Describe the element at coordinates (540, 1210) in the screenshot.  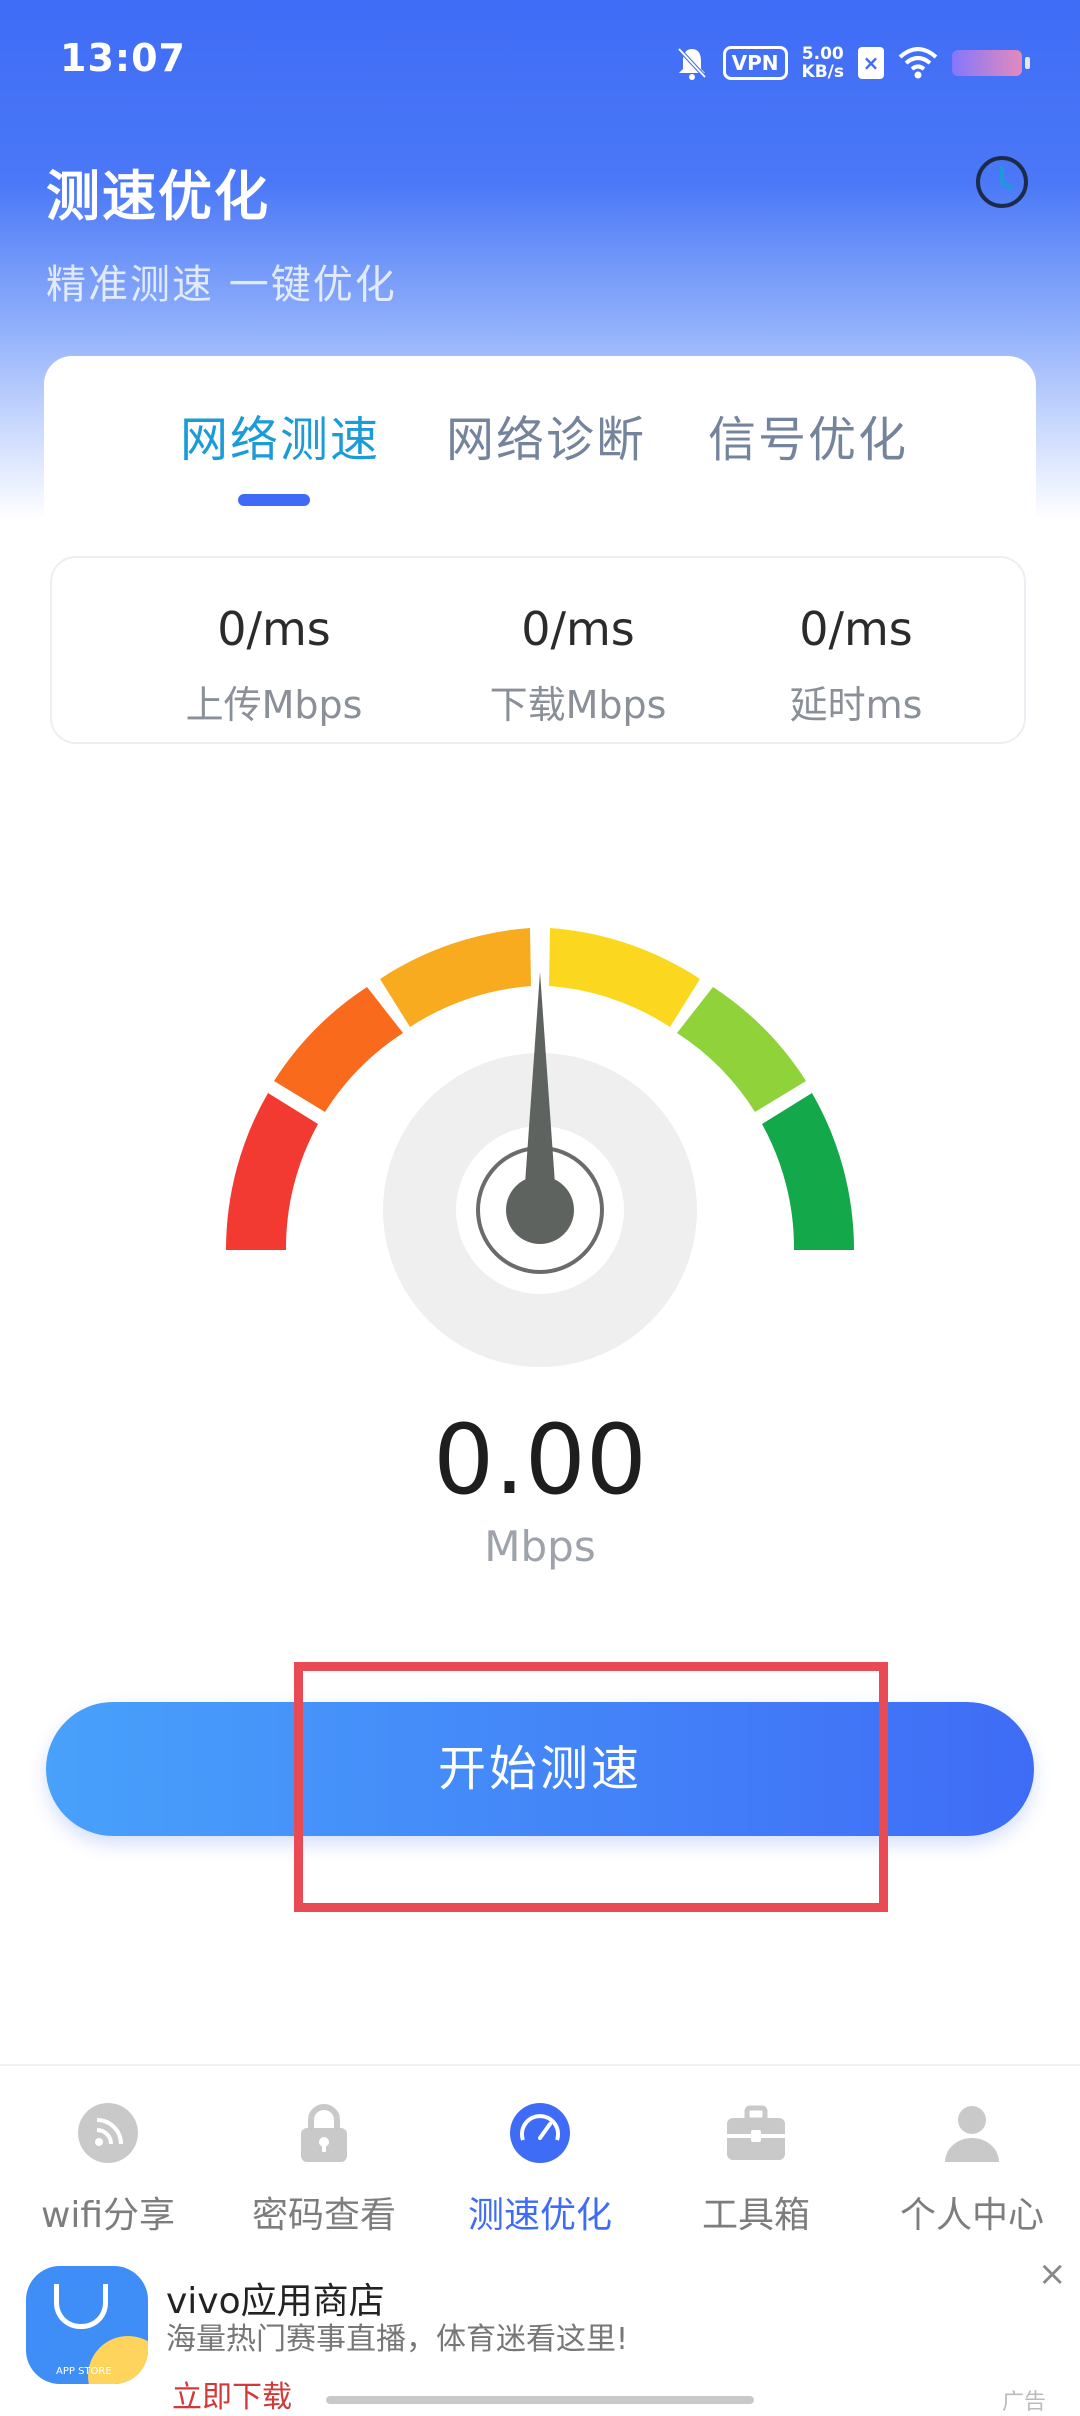
I see `gauge-needle-hub` at that location.